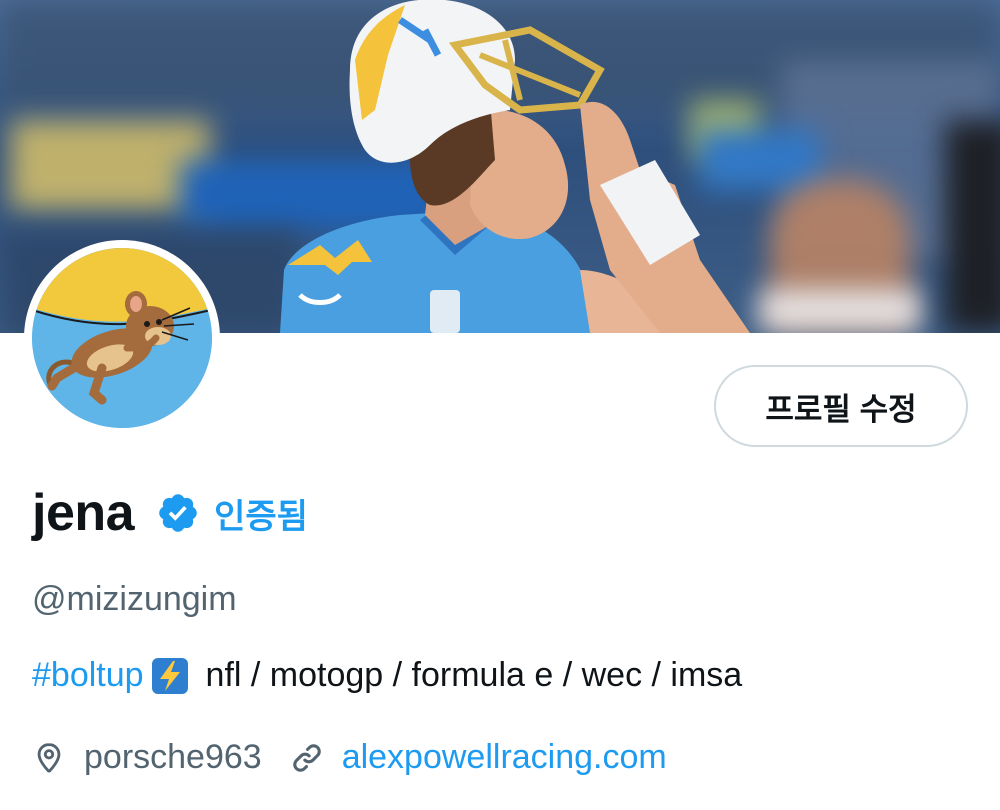 This screenshot has width=1000, height=810. Describe the element at coordinates (474, 675) in the screenshot. I see `bio-text: nfl / motogp / formula e / wec / imsa` at that location.